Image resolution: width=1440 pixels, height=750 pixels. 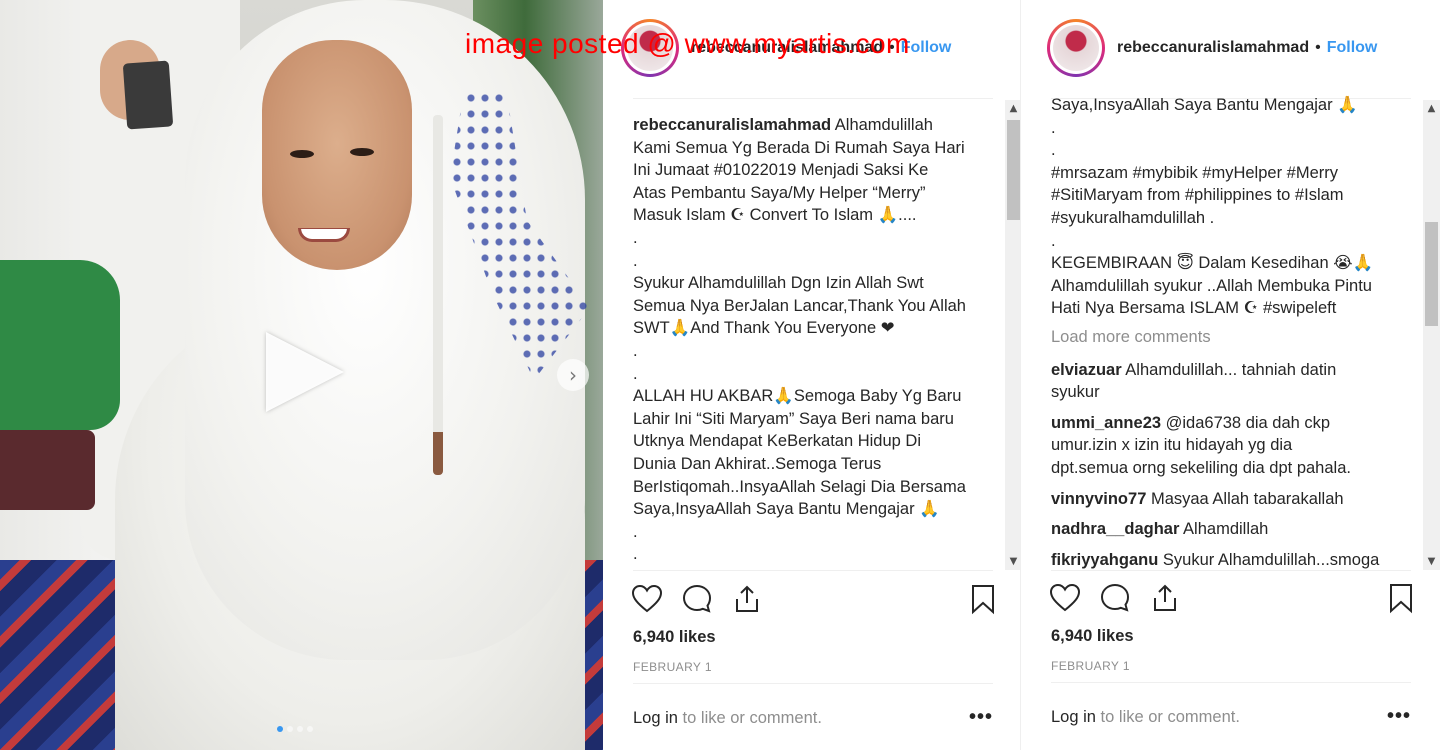 I want to click on comment-line: ummi_anne23 @ida6738 dia dah ckp, so click(x=1237, y=423).